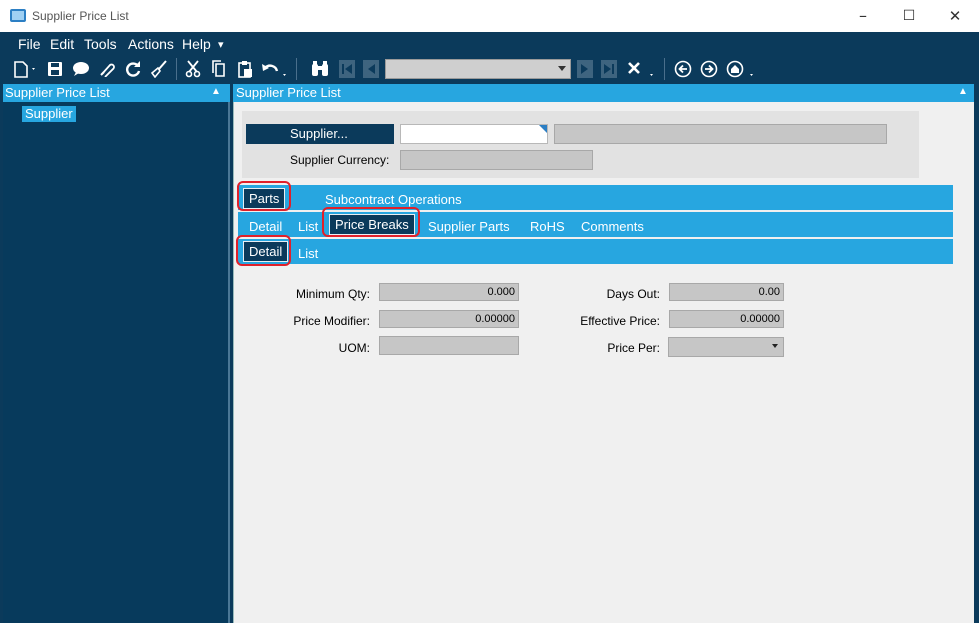 Image resolution: width=979 pixels, height=623 pixels. Describe the element at coordinates (609, 69) in the screenshot. I see `last-record-icon` at that location.